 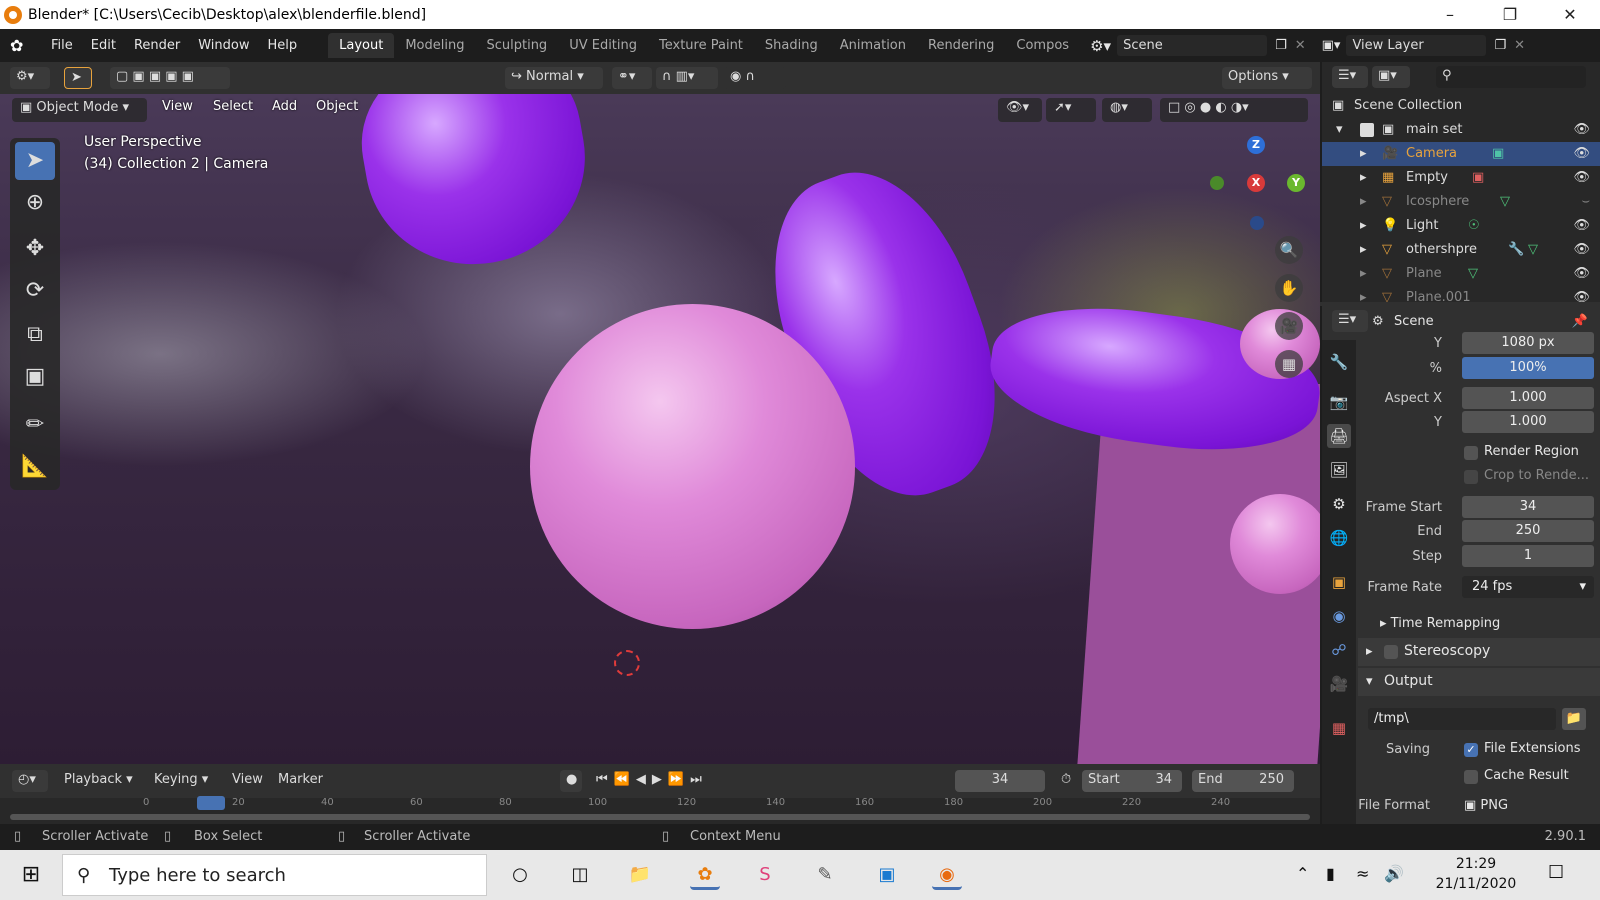 What do you see at coordinates (1127, 110) in the screenshot?
I see `overlay-toggle-icon: ◍▾` at bounding box center [1127, 110].